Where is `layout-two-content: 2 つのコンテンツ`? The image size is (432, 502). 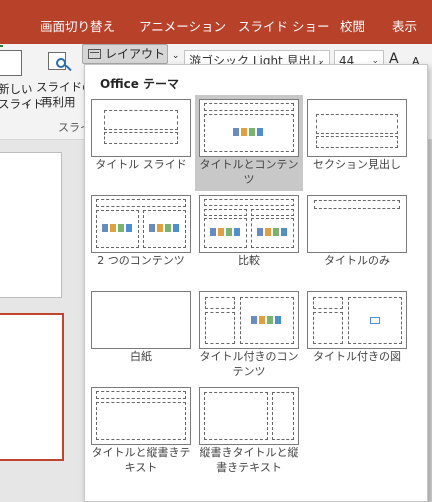
layout-two-content: 2 つのコンテンツ is located at coordinates (141, 239).